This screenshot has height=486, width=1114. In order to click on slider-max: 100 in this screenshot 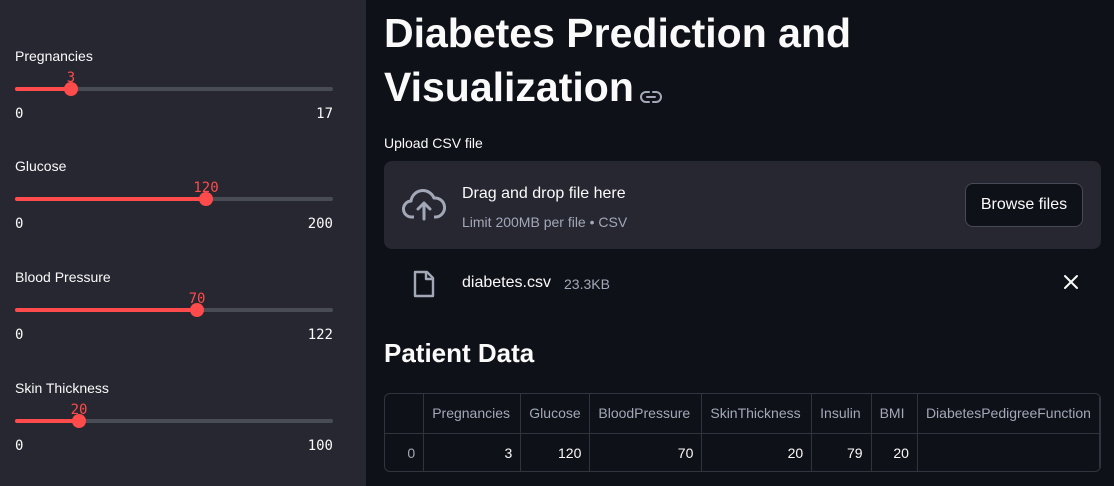, I will do `click(320, 446)`.